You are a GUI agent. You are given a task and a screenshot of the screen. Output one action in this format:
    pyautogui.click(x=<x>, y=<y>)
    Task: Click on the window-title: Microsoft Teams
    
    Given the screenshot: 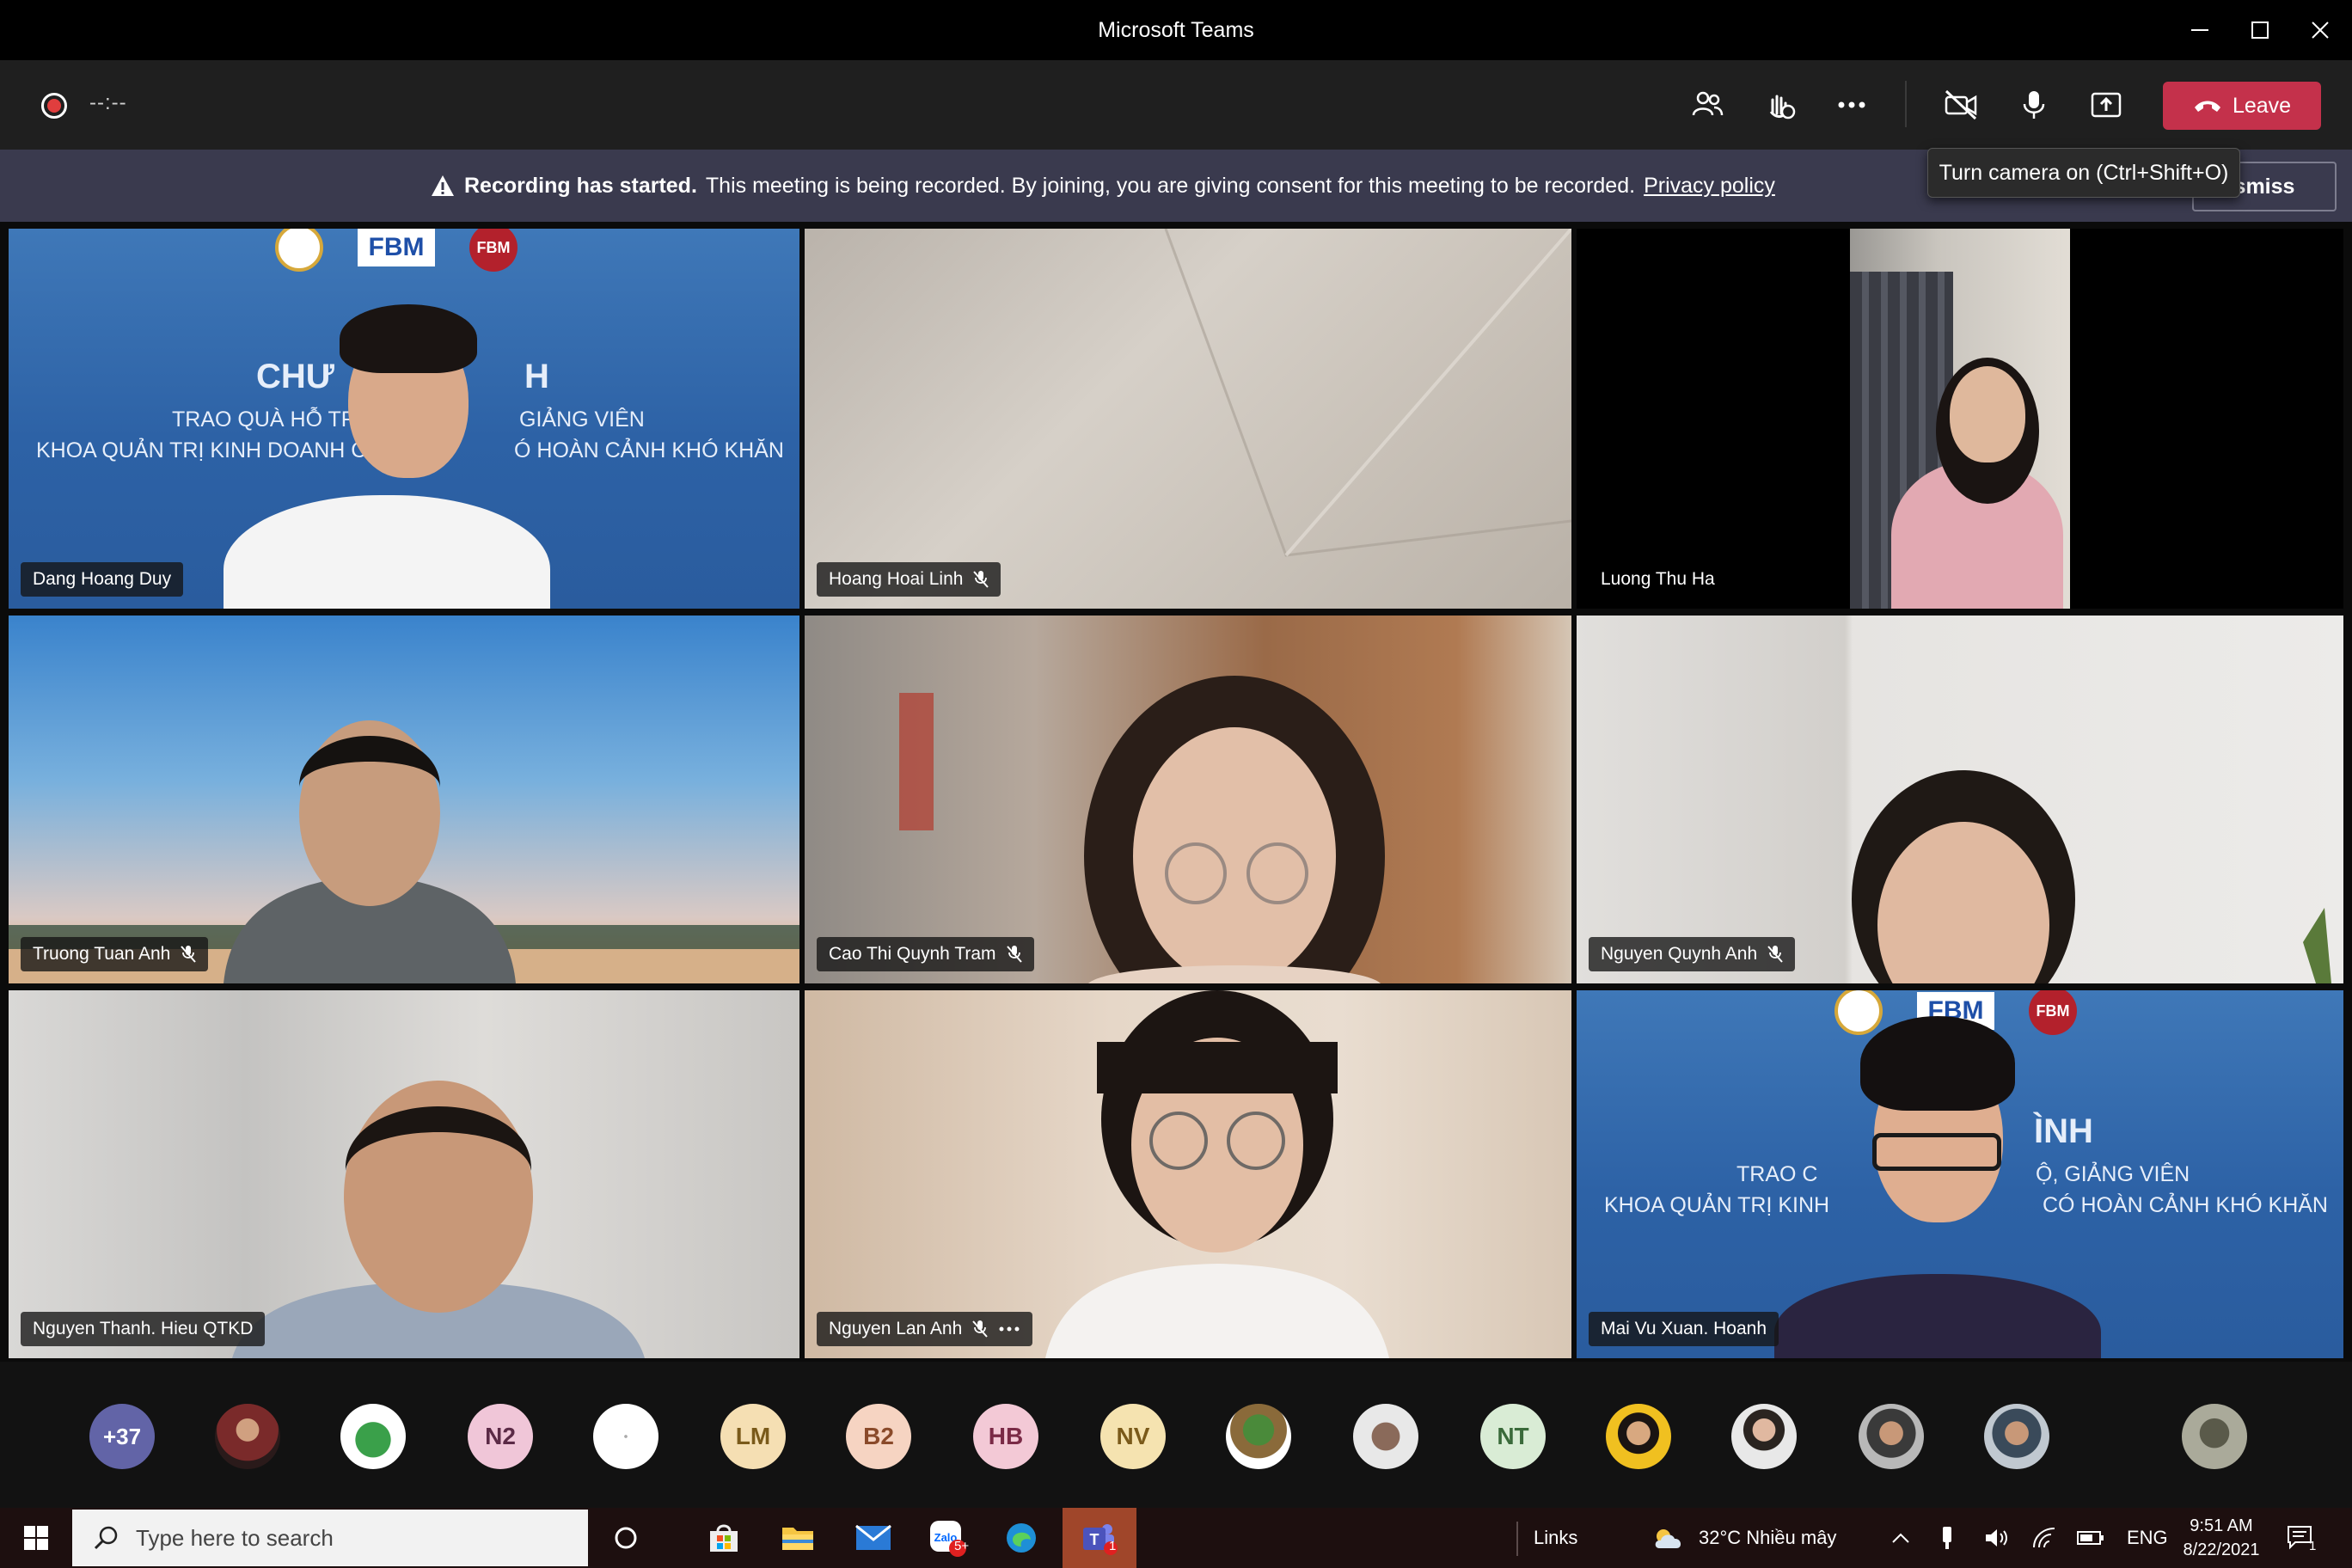 What is the action you would take?
    pyautogui.click(x=1176, y=30)
    